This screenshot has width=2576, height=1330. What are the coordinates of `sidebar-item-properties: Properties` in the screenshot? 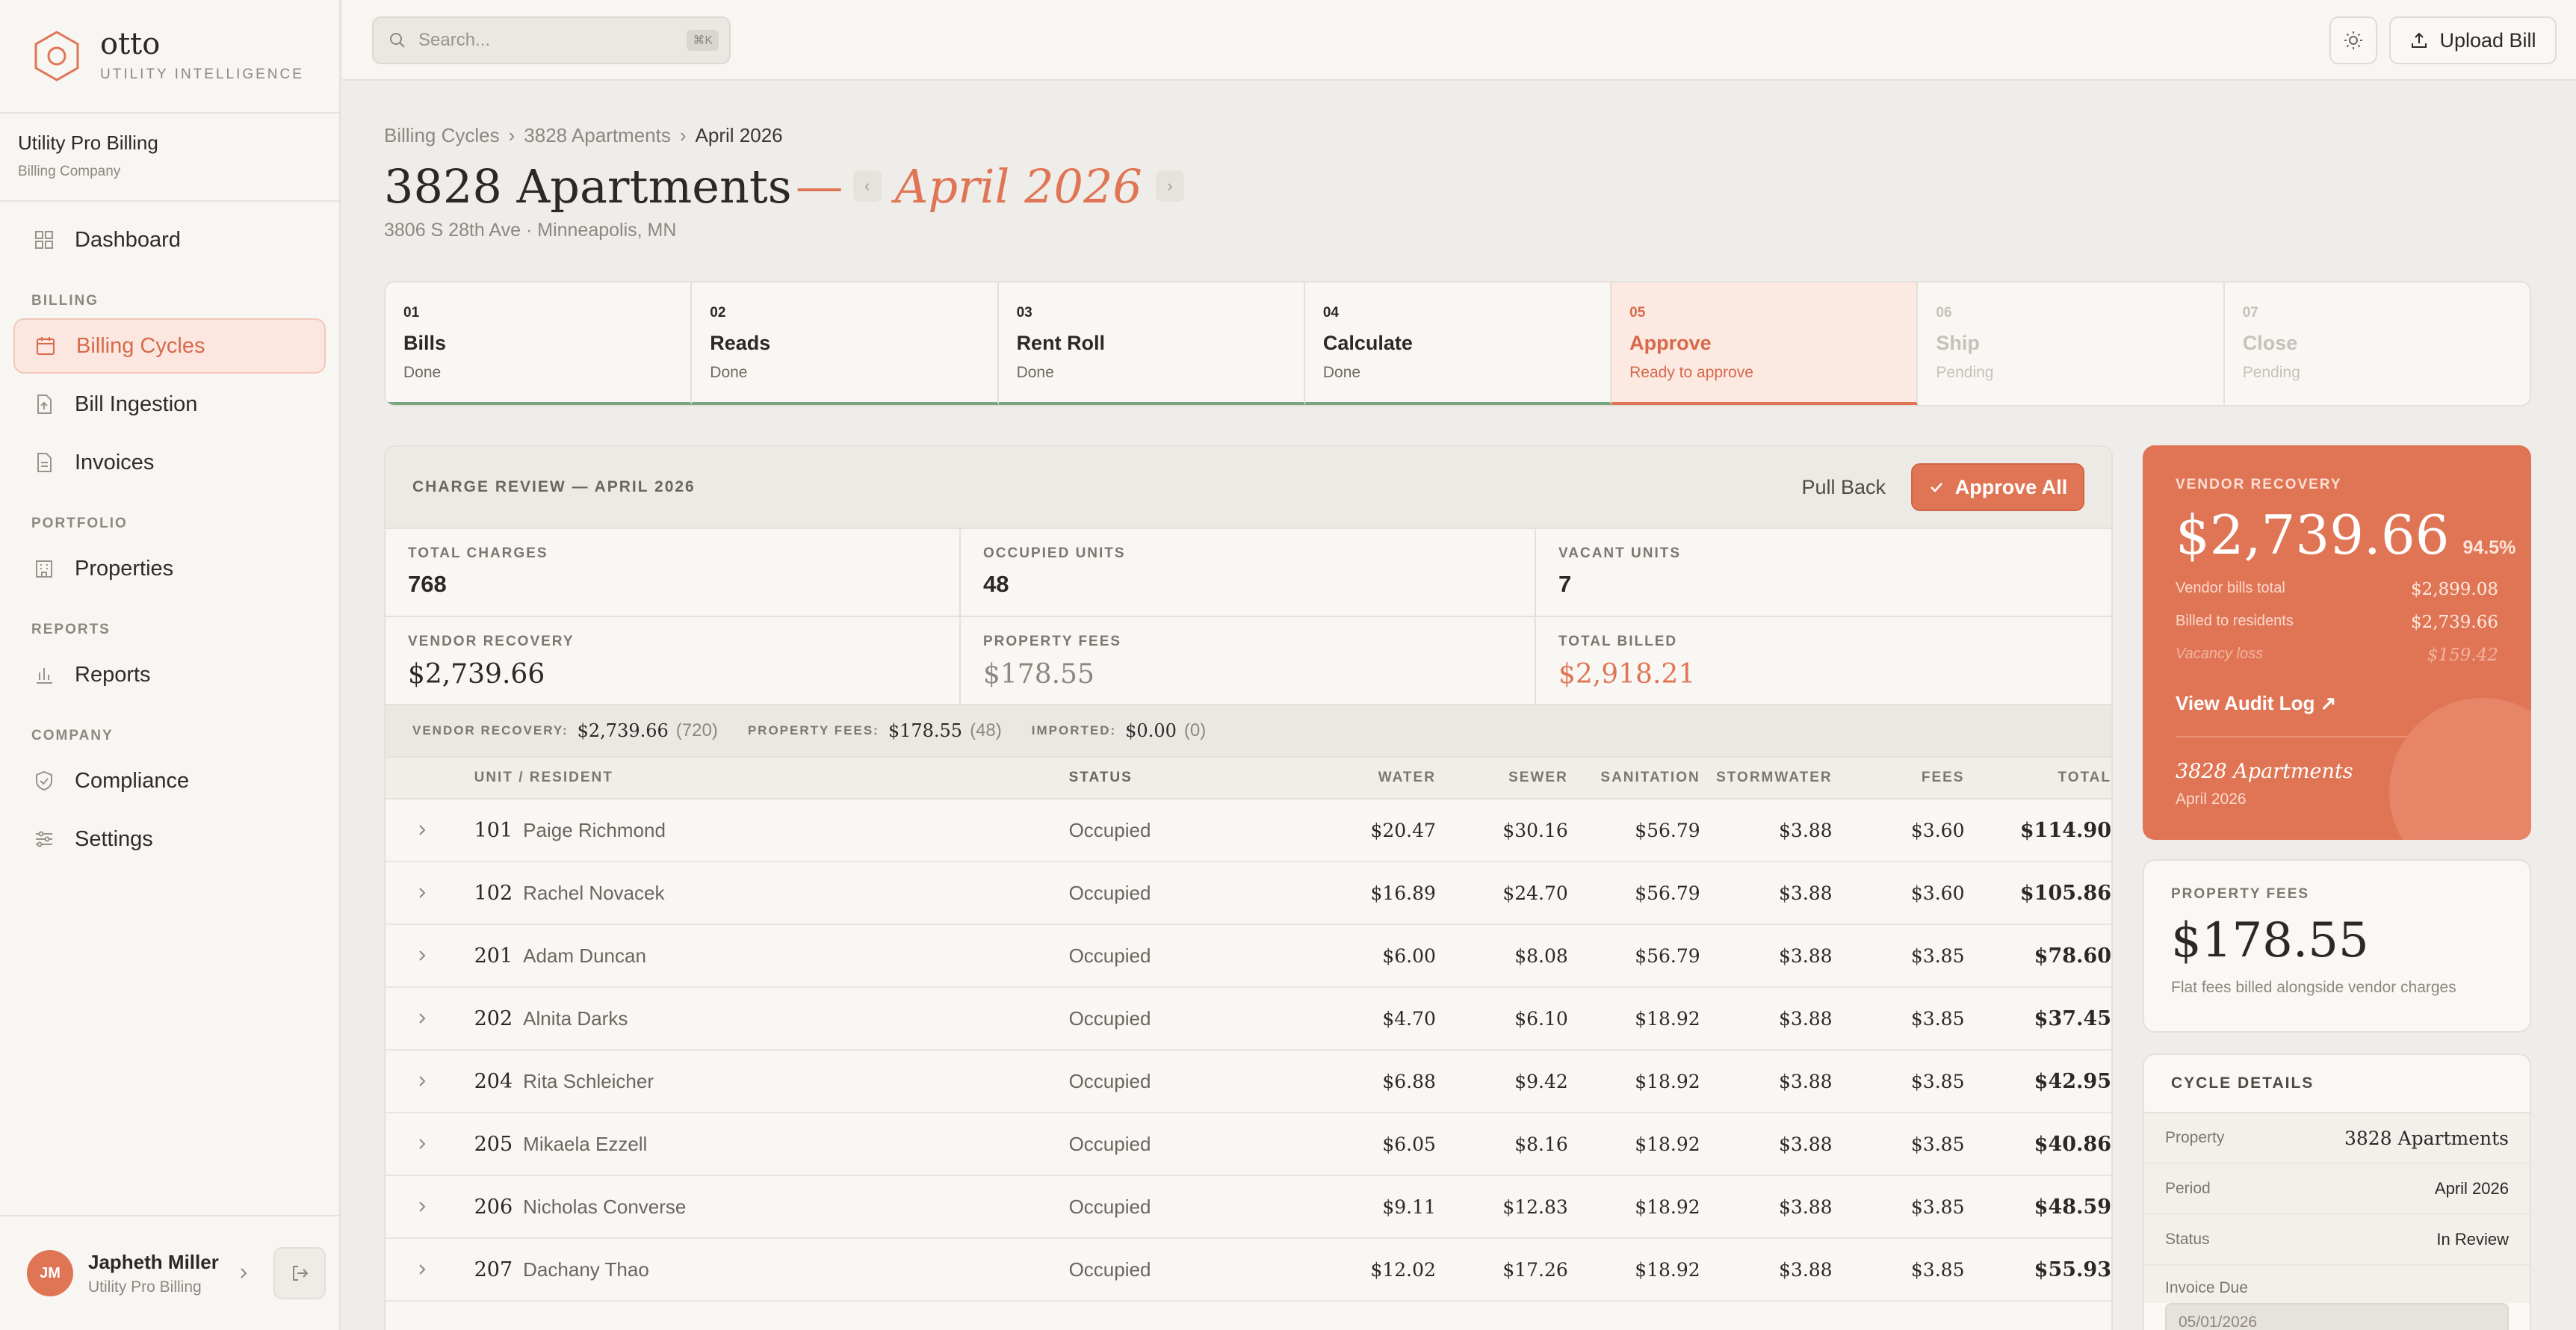 It's located at (169, 569).